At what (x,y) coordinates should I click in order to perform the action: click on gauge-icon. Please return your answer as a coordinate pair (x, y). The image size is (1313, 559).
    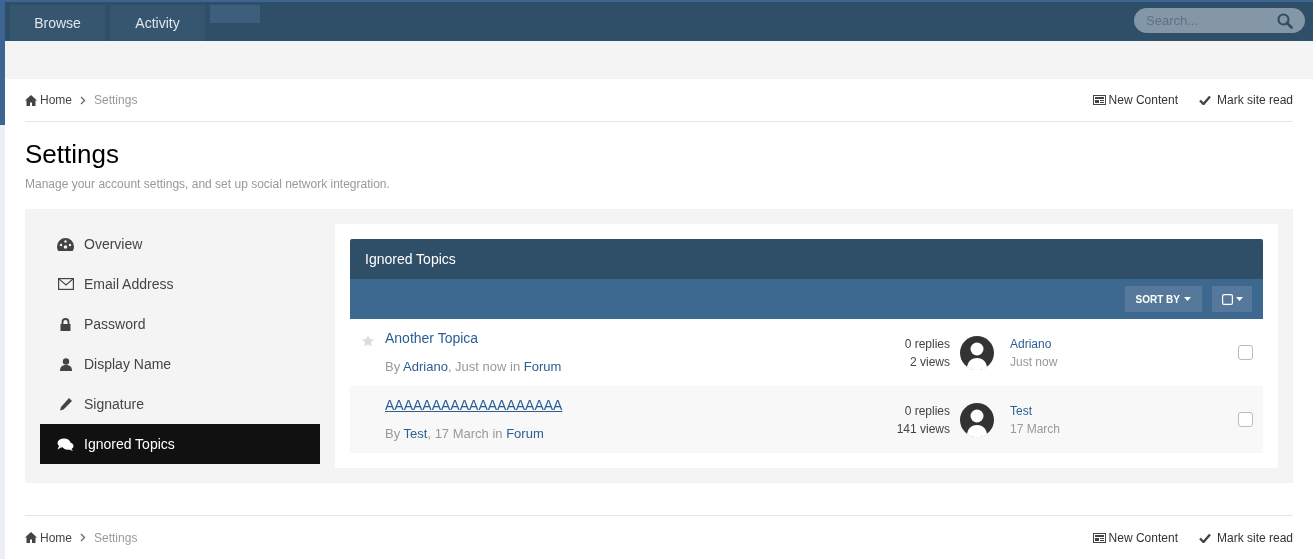
    Looking at the image, I should click on (65, 244).